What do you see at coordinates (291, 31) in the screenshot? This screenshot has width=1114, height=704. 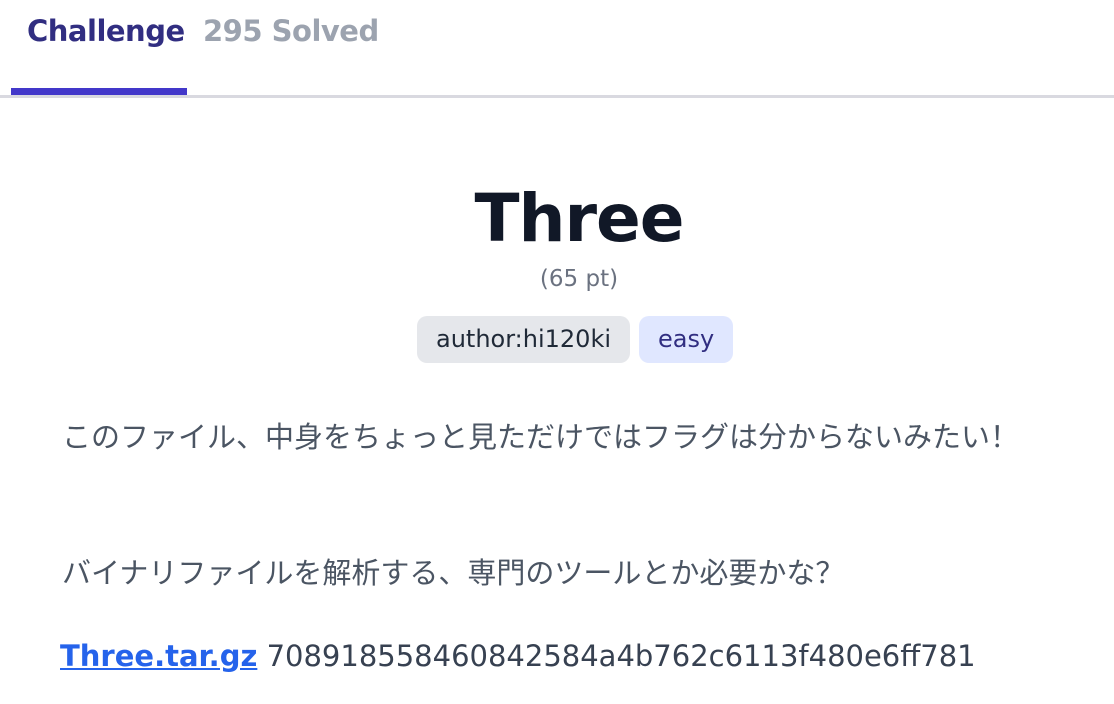 I see `tab-solved: 295 Solved` at bounding box center [291, 31].